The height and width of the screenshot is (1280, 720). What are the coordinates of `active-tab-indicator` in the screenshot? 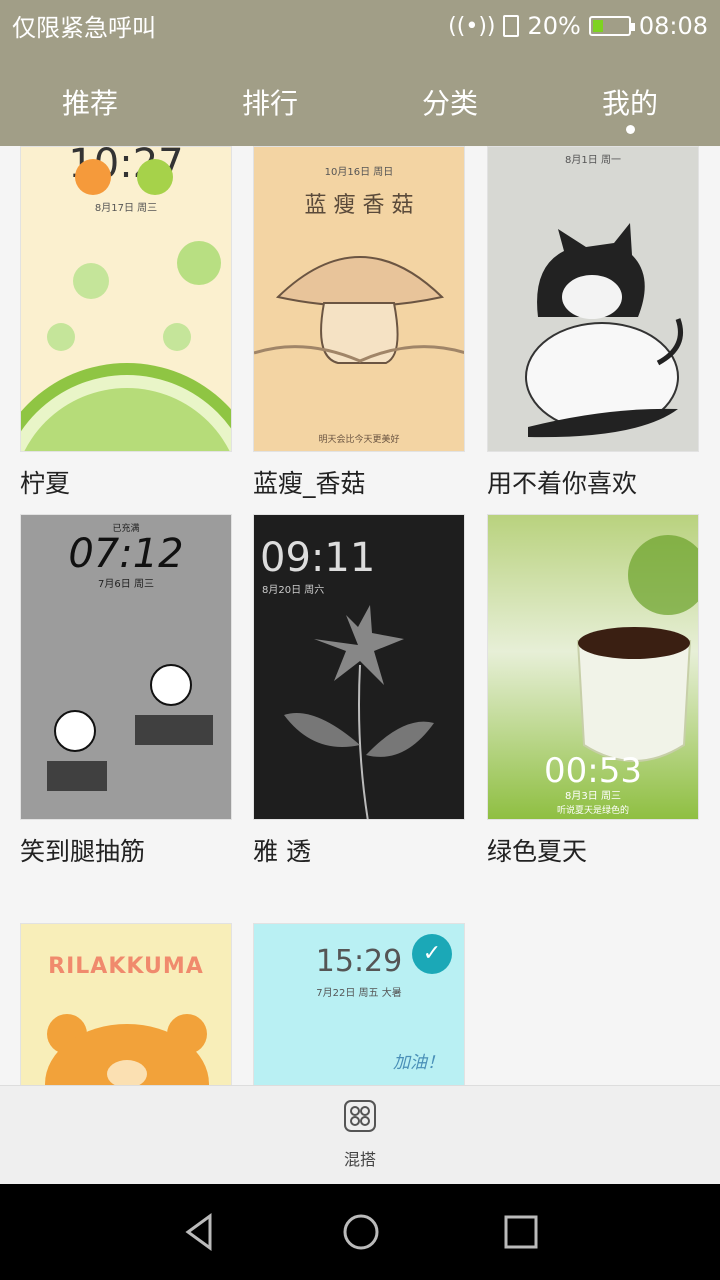 It's located at (630, 129).